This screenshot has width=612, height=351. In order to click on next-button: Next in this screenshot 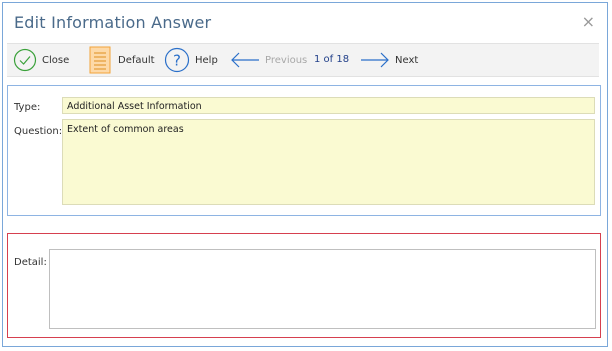, I will do `click(389, 60)`.